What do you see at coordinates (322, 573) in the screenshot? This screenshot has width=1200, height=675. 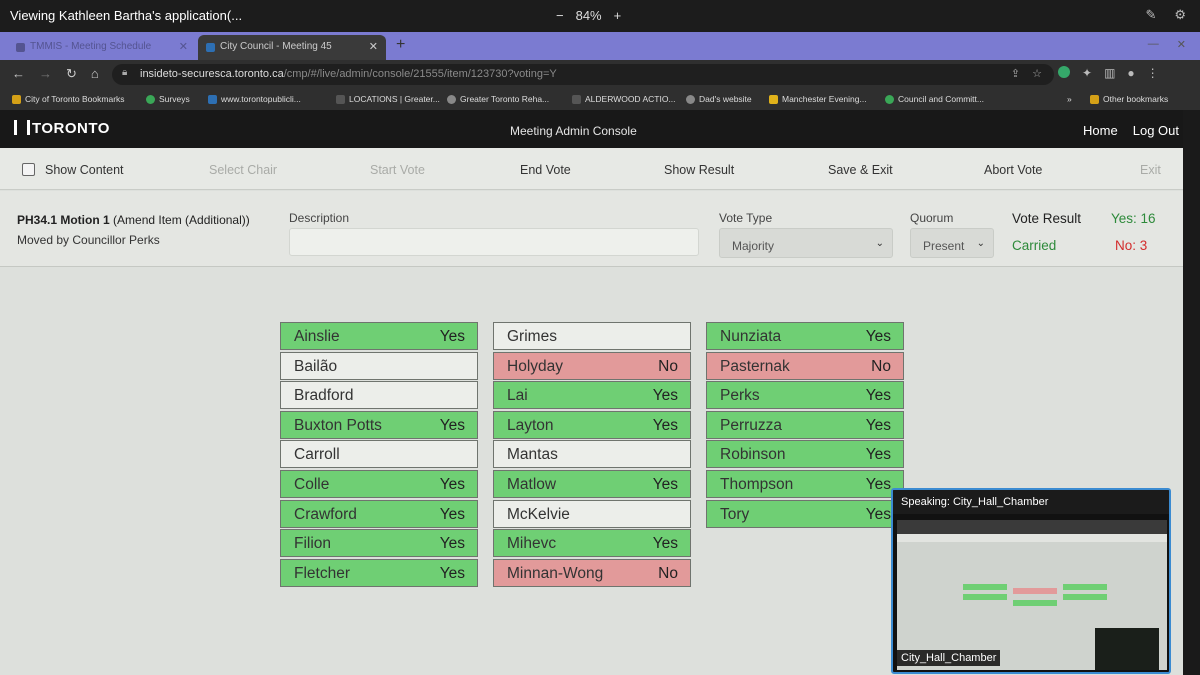 I see `councillor-name: Fletcher` at bounding box center [322, 573].